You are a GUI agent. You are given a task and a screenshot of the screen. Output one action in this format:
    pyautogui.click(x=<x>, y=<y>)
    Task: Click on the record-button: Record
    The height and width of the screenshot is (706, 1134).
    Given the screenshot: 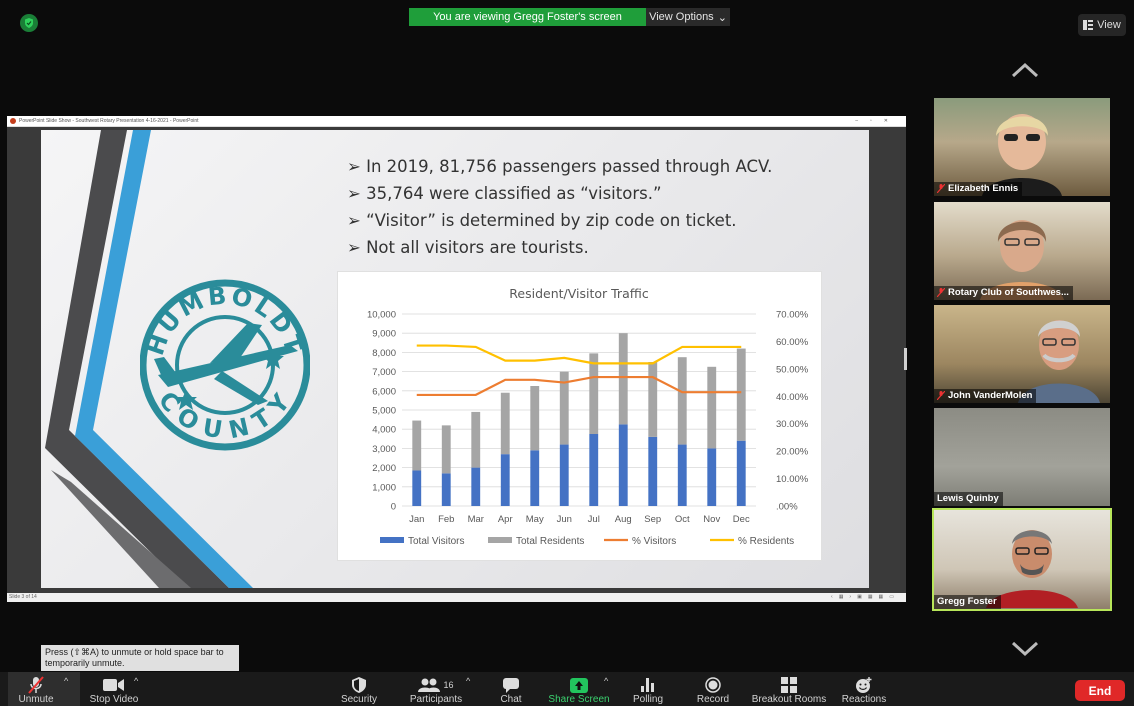 What is the action you would take?
    pyautogui.click(x=713, y=689)
    